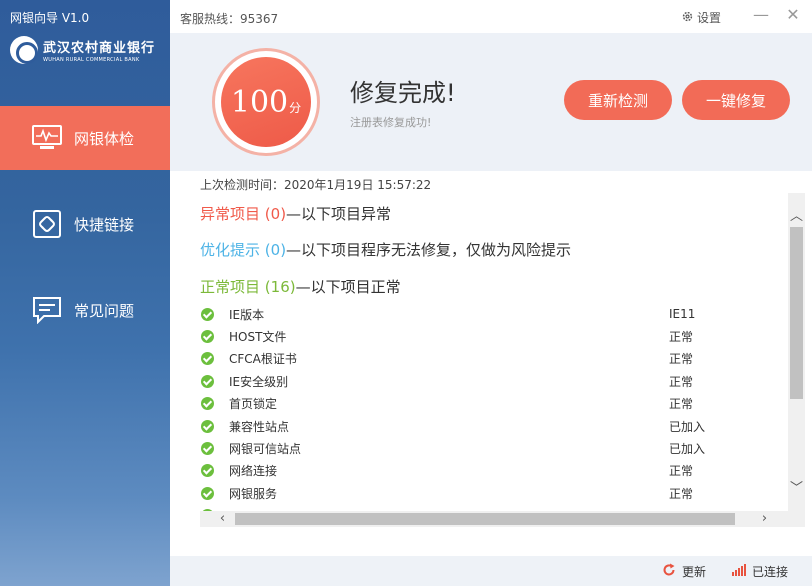  I want to click on section-abnormal: 异常项目 (0)—以下项目异常, so click(295, 213).